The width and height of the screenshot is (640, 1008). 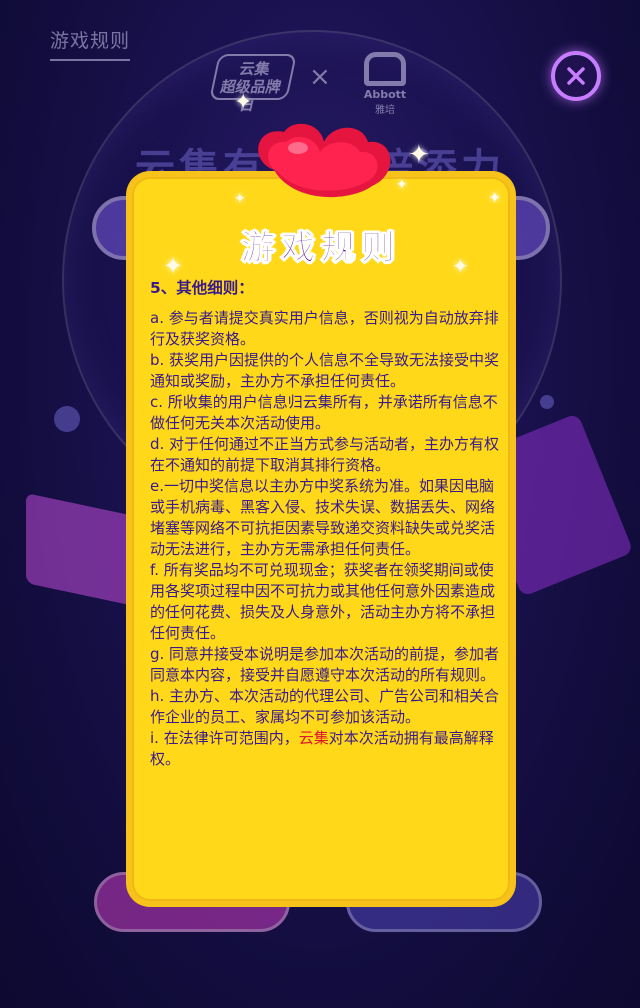 I want to click on yunji-logo: 云集 超级品牌日, so click(x=253, y=84).